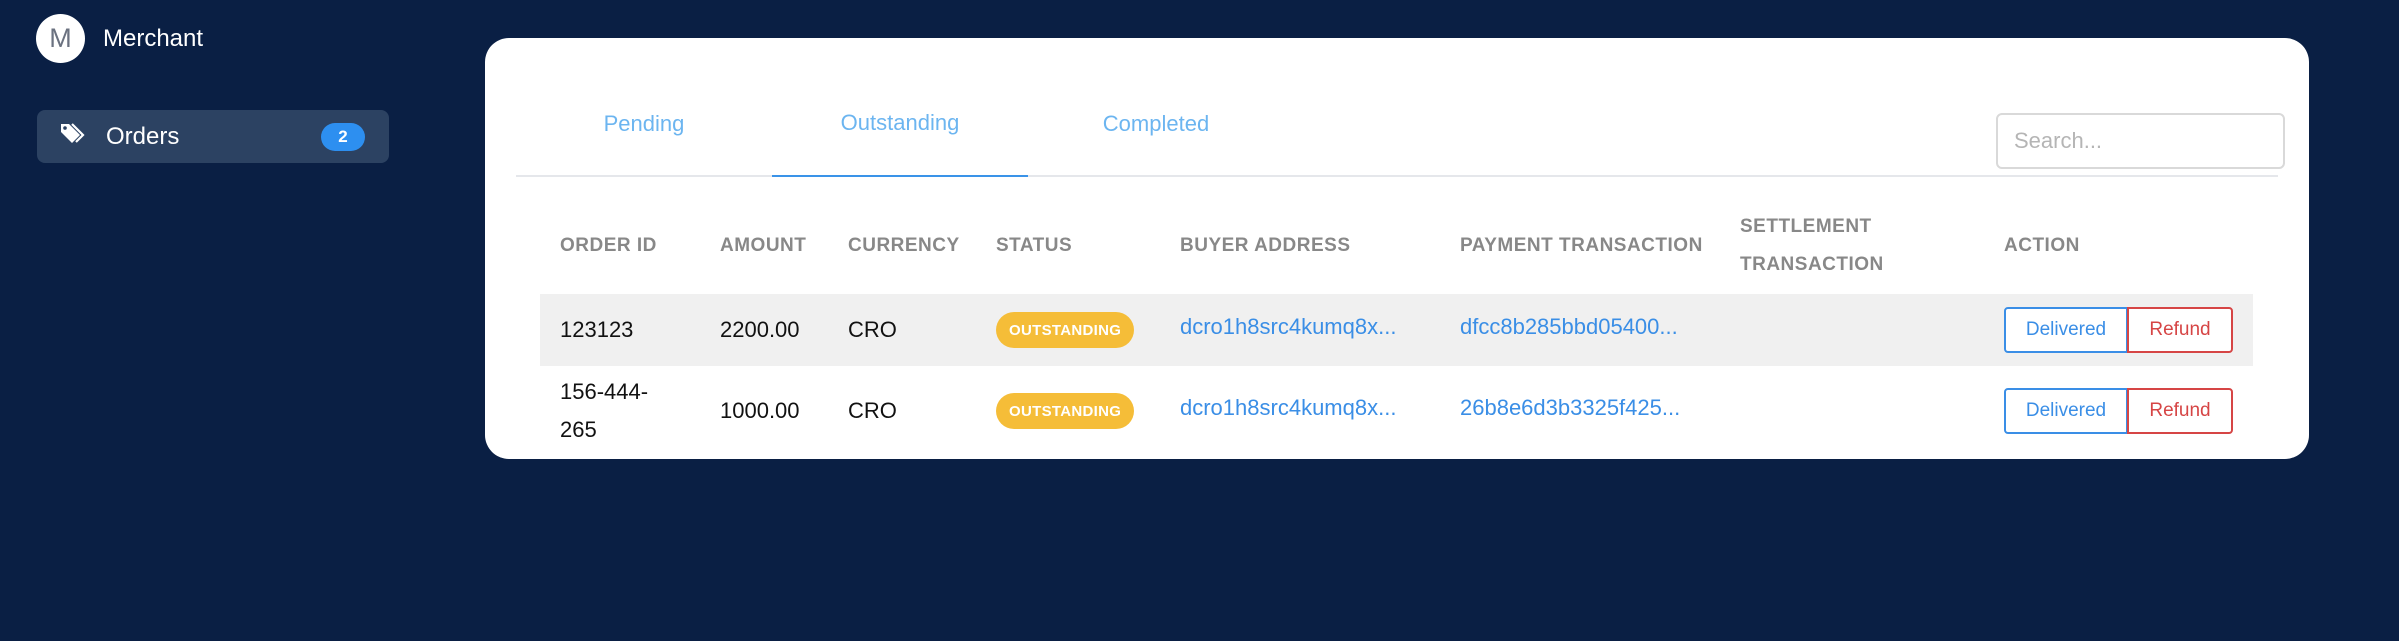  What do you see at coordinates (213, 136) in the screenshot?
I see `sidebar-item-orders: Orders 2` at bounding box center [213, 136].